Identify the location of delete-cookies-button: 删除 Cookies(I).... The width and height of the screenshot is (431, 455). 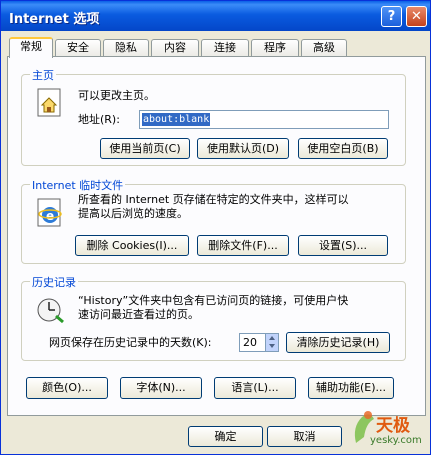
(132, 245).